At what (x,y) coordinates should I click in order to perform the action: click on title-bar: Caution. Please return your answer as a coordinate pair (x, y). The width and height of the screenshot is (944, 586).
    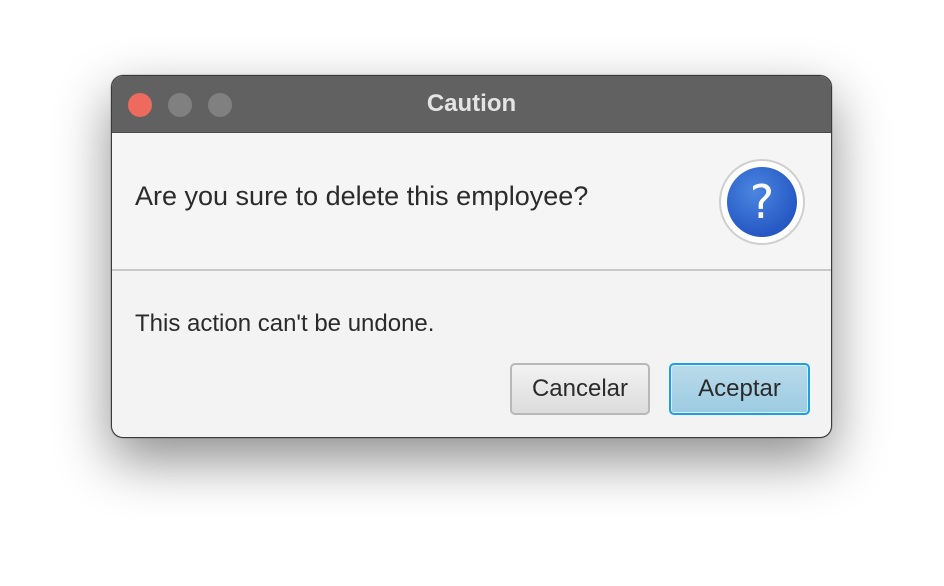
    Looking at the image, I should click on (471, 104).